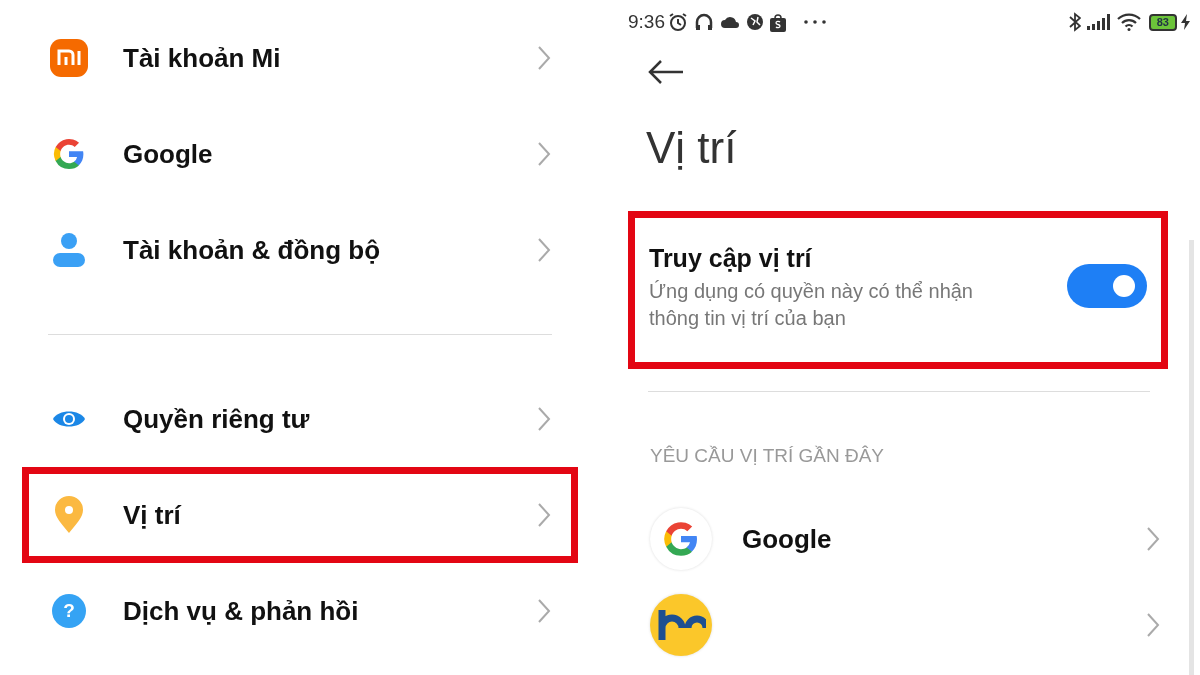  What do you see at coordinates (768, 455) in the screenshot?
I see `section-header: YÊU CẦU VỊ TRÍ GẦN ĐÂY` at bounding box center [768, 455].